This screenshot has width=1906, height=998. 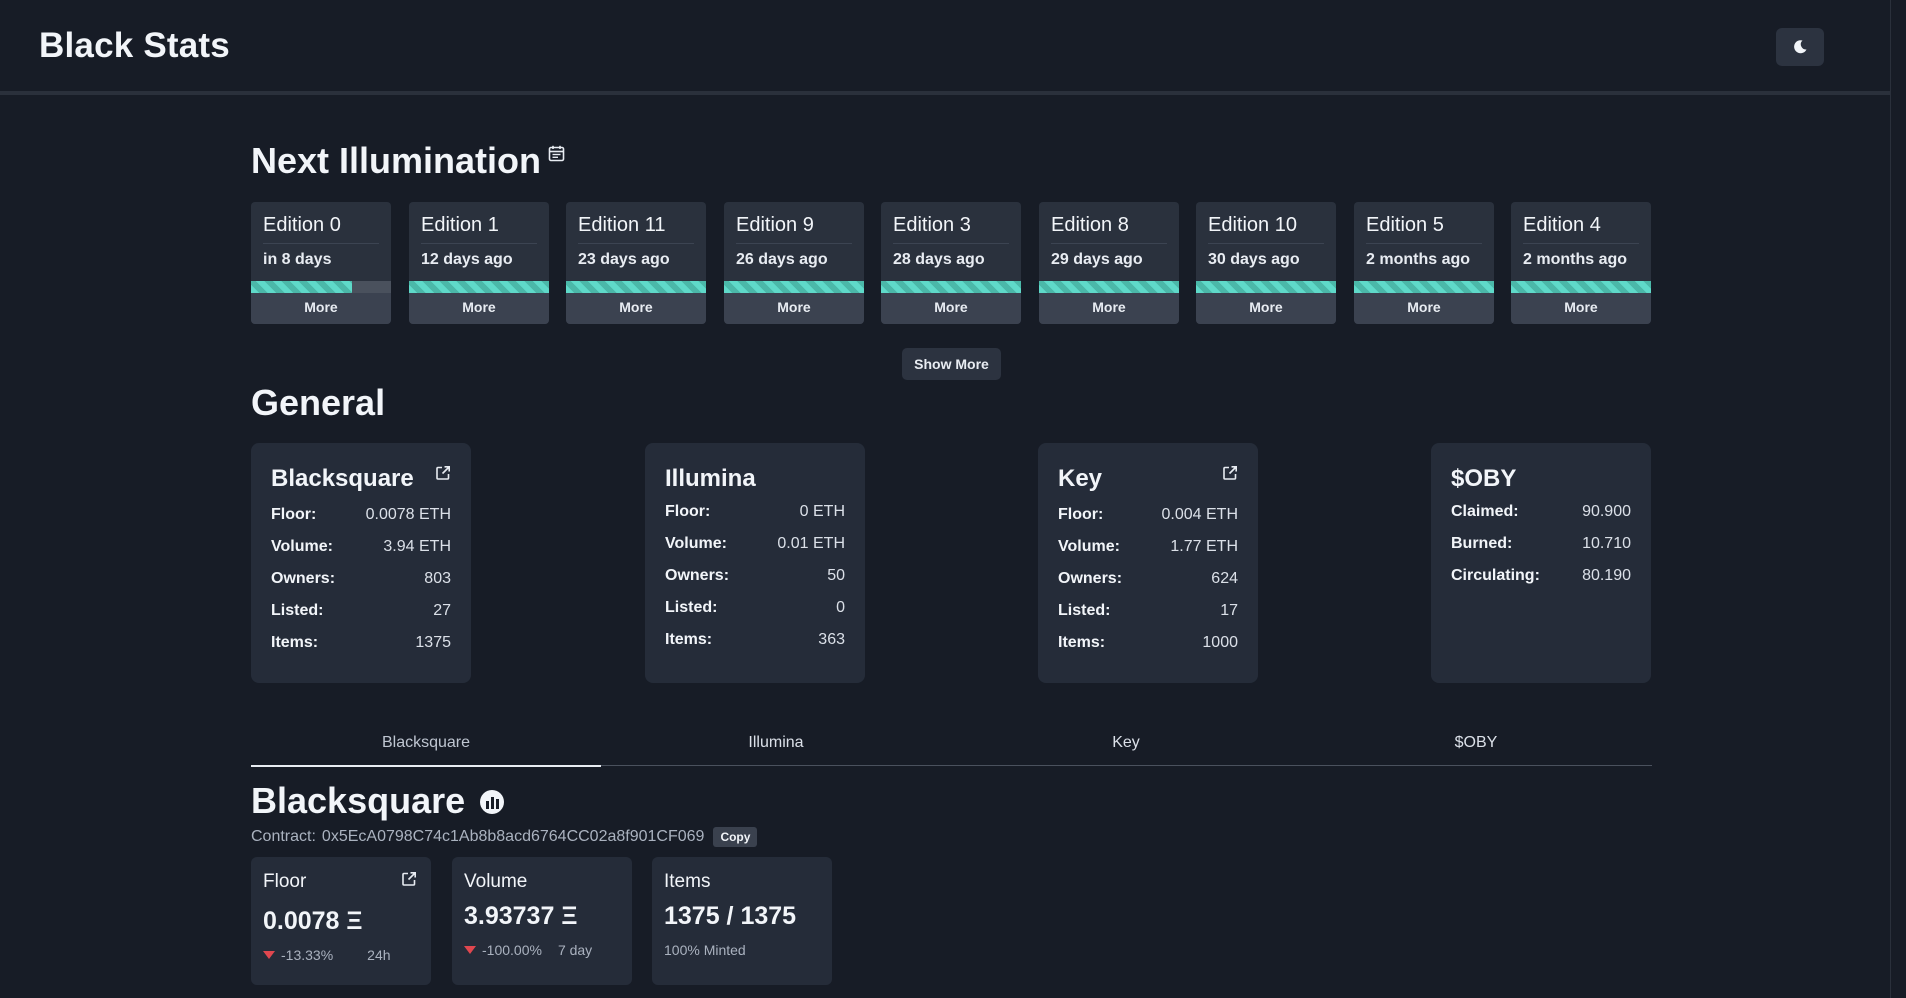 I want to click on edition-title: Edition 11, so click(x=636, y=229).